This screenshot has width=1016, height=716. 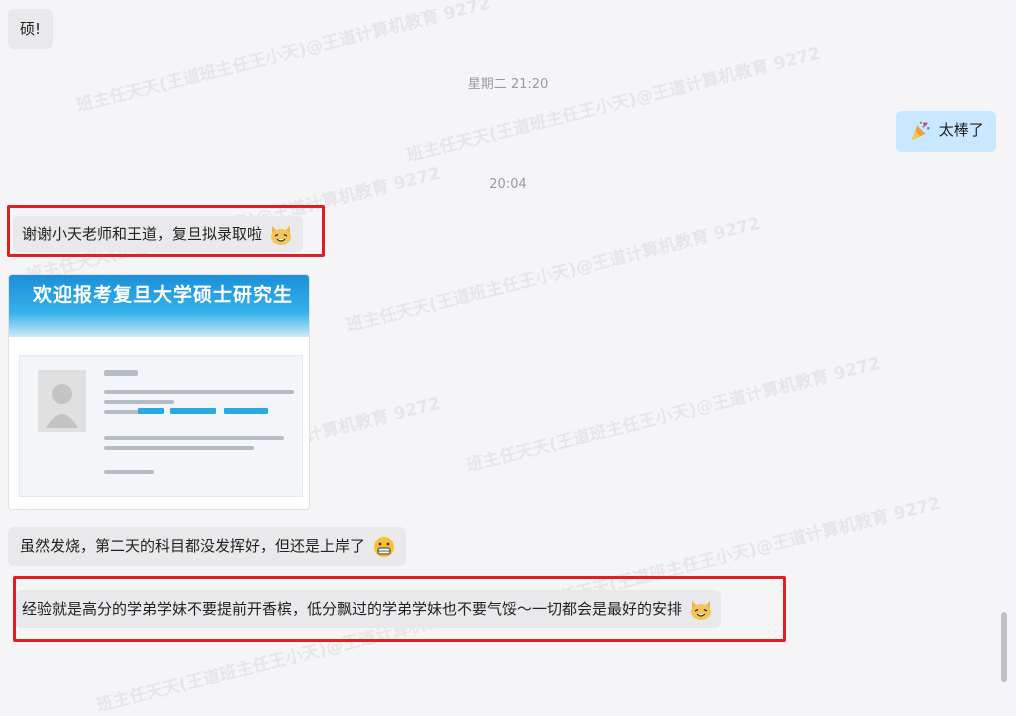 I want to click on avatar-placeholder, so click(x=62, y=401).